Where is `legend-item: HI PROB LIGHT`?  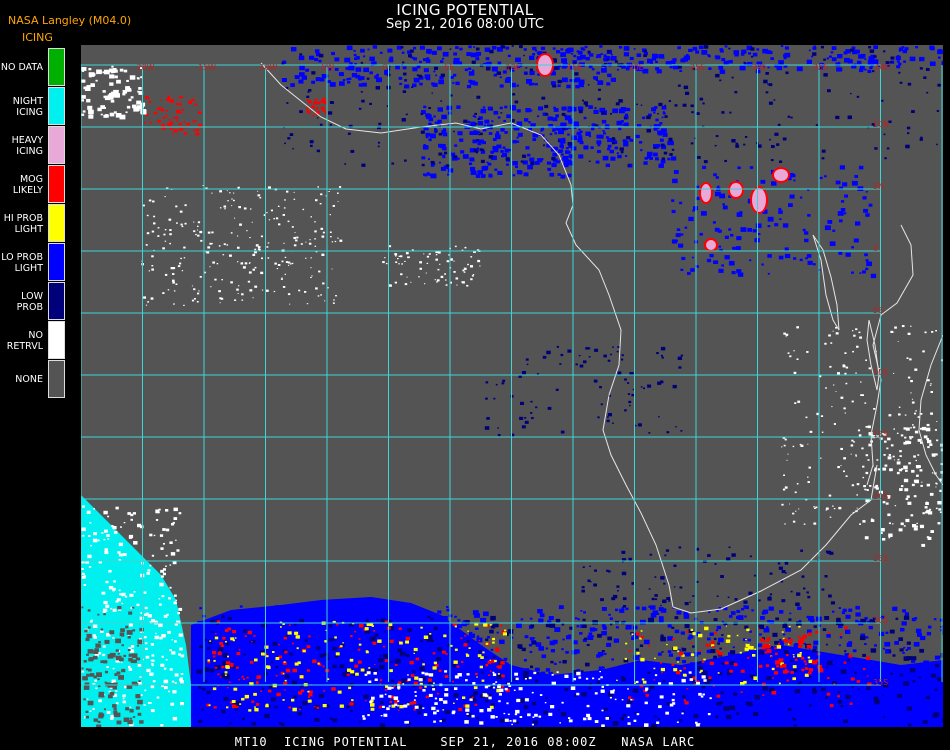
legend-item: HI PROB LIGHT is located at coordinates (33, 223).